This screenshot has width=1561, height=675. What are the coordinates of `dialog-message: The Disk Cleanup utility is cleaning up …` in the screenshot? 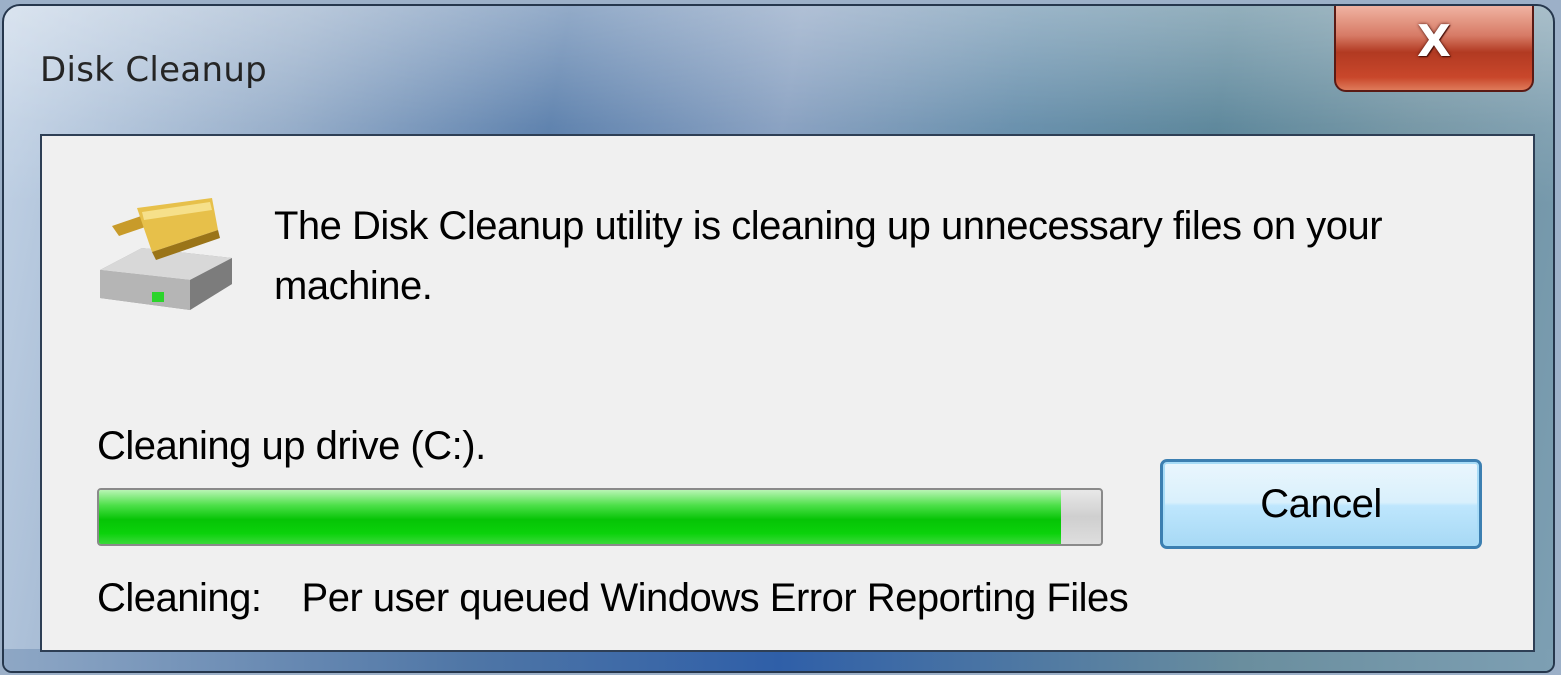 It's located at (828, 256).